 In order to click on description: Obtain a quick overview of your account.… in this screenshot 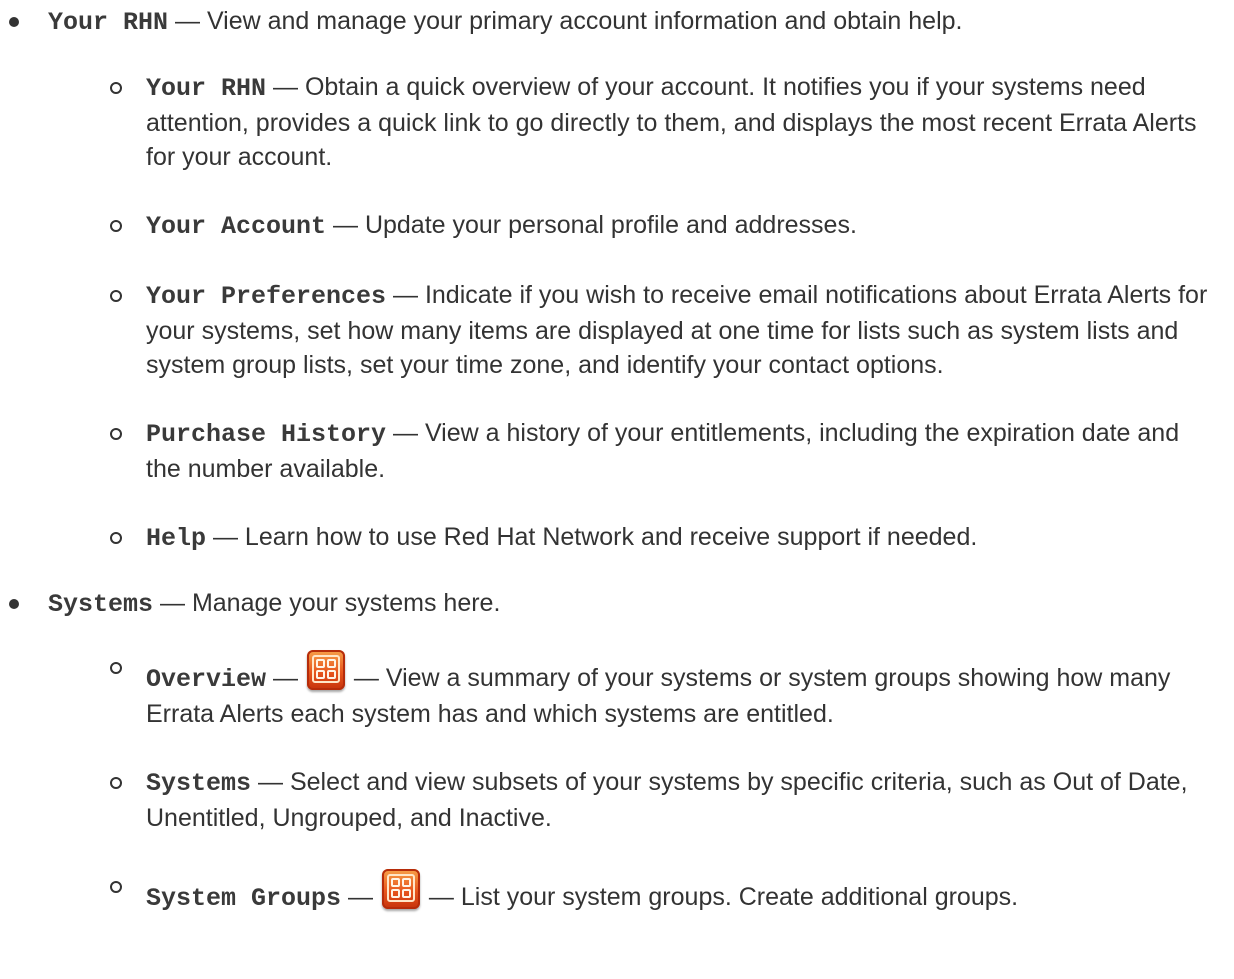, I will do `click(671, 122)`.